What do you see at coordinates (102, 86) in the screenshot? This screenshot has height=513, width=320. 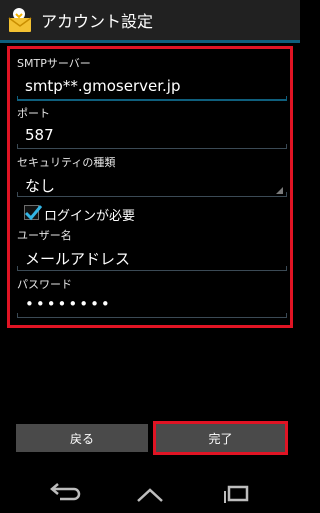 I see `smtp-server-input: smtp**.gmoserver.jp` at bounding box center [102, 86].